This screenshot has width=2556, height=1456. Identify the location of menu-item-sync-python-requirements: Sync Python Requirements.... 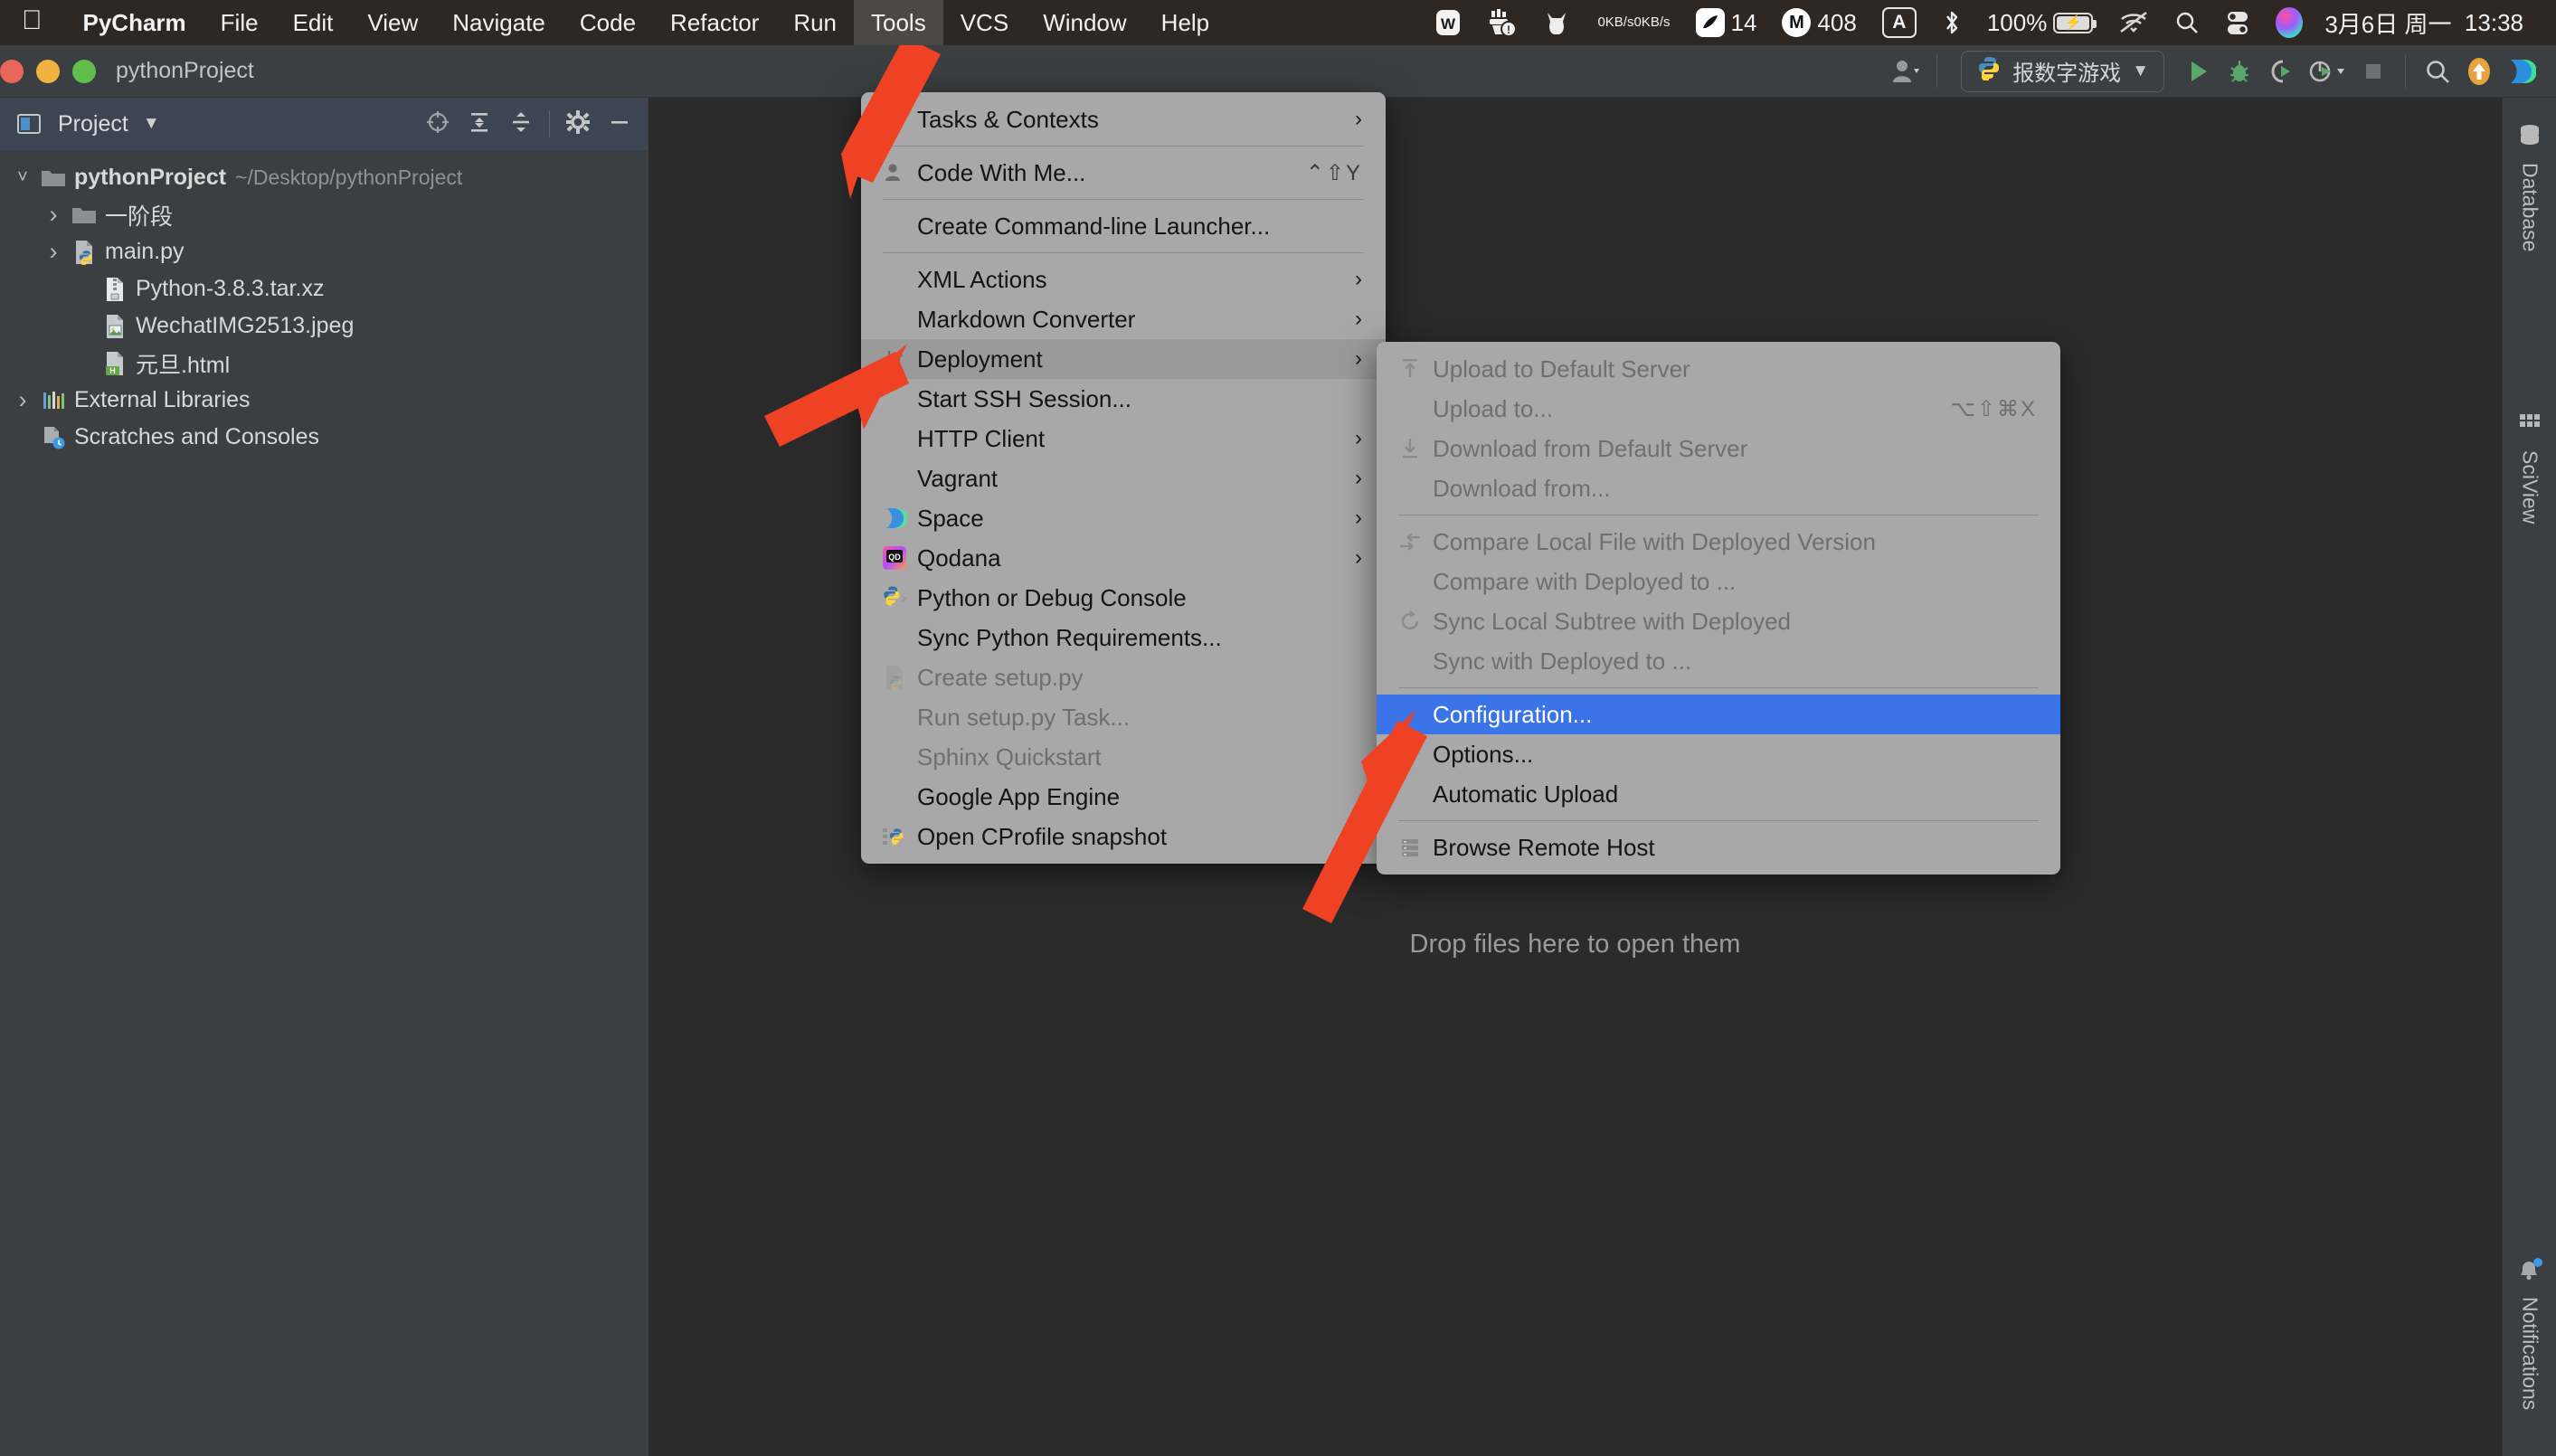
(1123, 637).